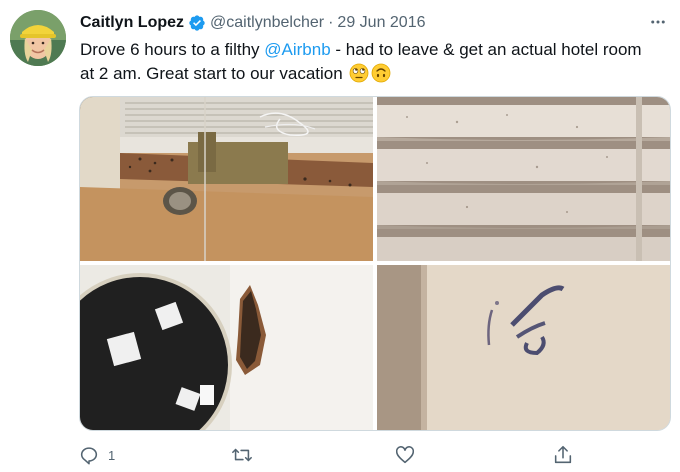 The width and height of the screenshot is (680, 472). What do you see at coordinates (381, 23) in the screenshot?
I see `tweet-date: 29 Jun 2016` at bounding box center [381, 23].